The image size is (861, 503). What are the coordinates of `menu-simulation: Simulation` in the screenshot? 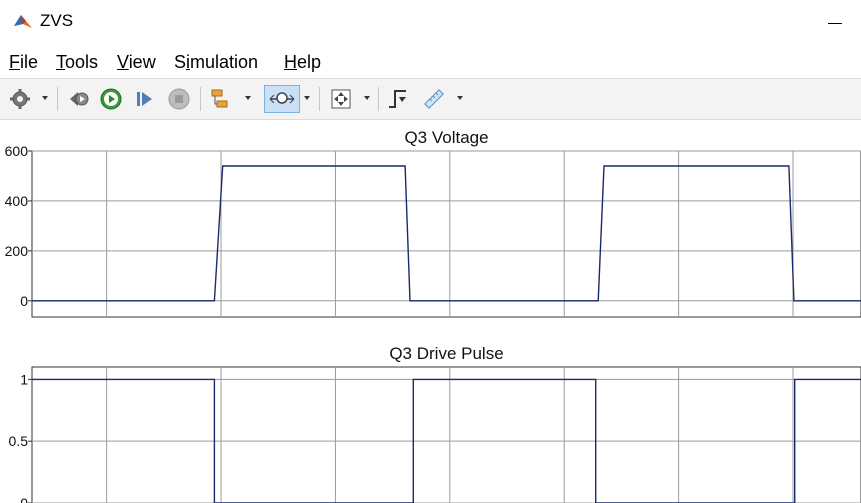 It's located at (216, 62).